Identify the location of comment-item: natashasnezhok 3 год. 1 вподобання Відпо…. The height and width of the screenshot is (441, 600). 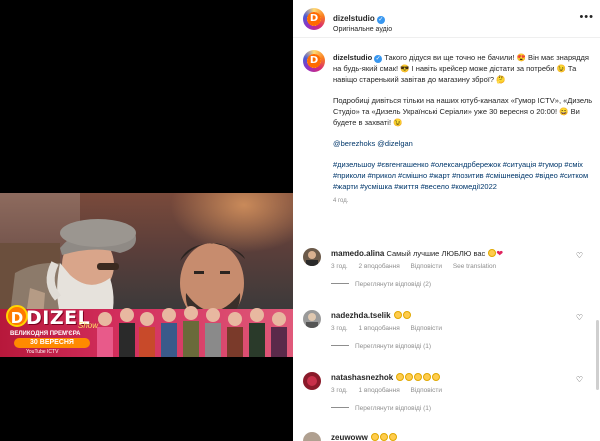
(448, 397).